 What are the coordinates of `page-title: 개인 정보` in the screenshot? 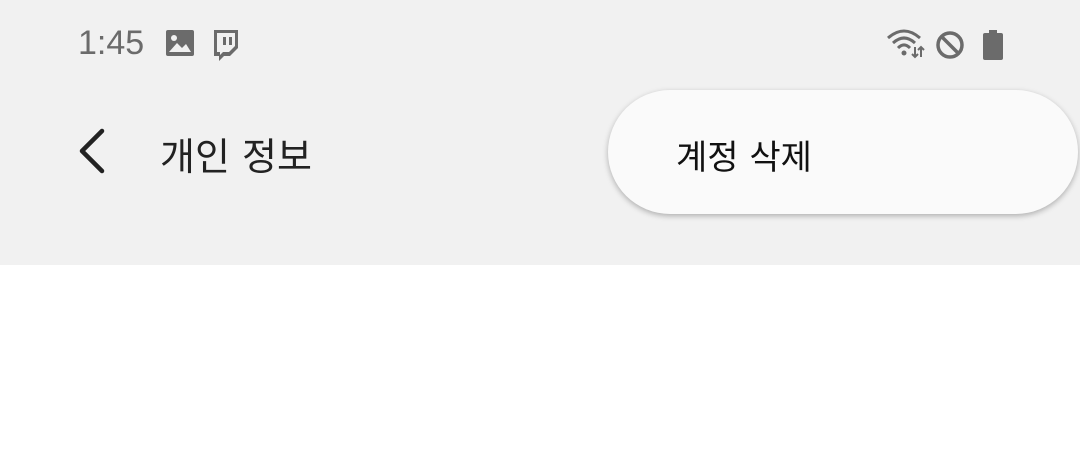 It's located at (236, 157).